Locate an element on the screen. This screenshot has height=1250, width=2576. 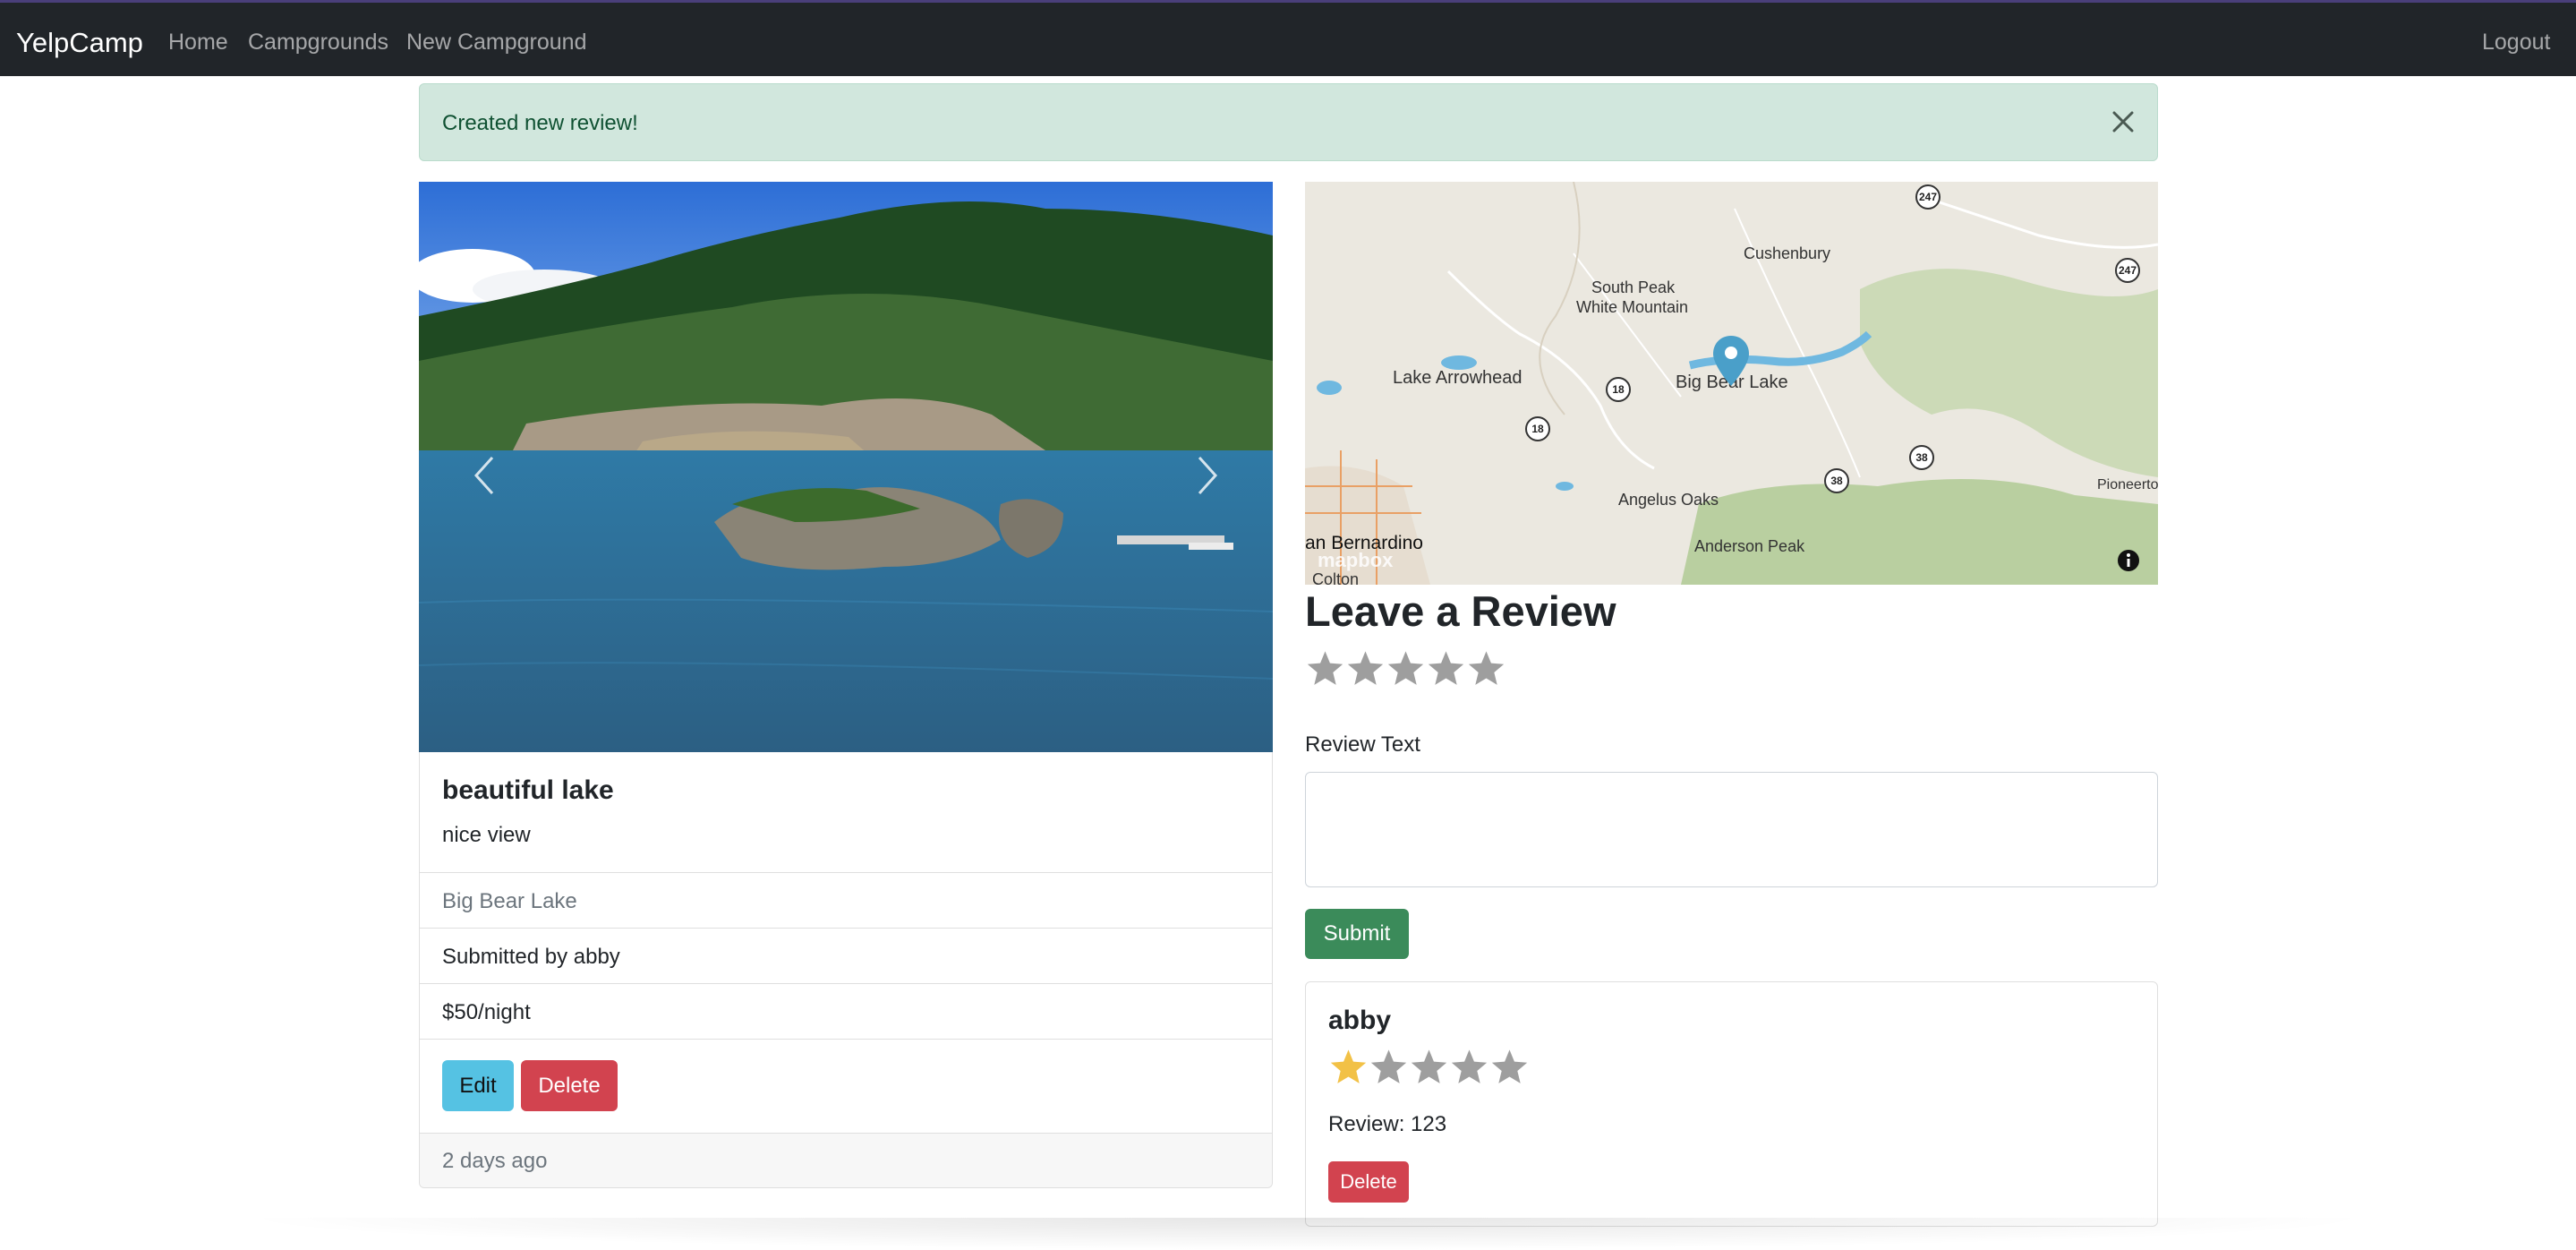
review-card: abby Review: 123 Delete is located at coordinates (1731, 1104).